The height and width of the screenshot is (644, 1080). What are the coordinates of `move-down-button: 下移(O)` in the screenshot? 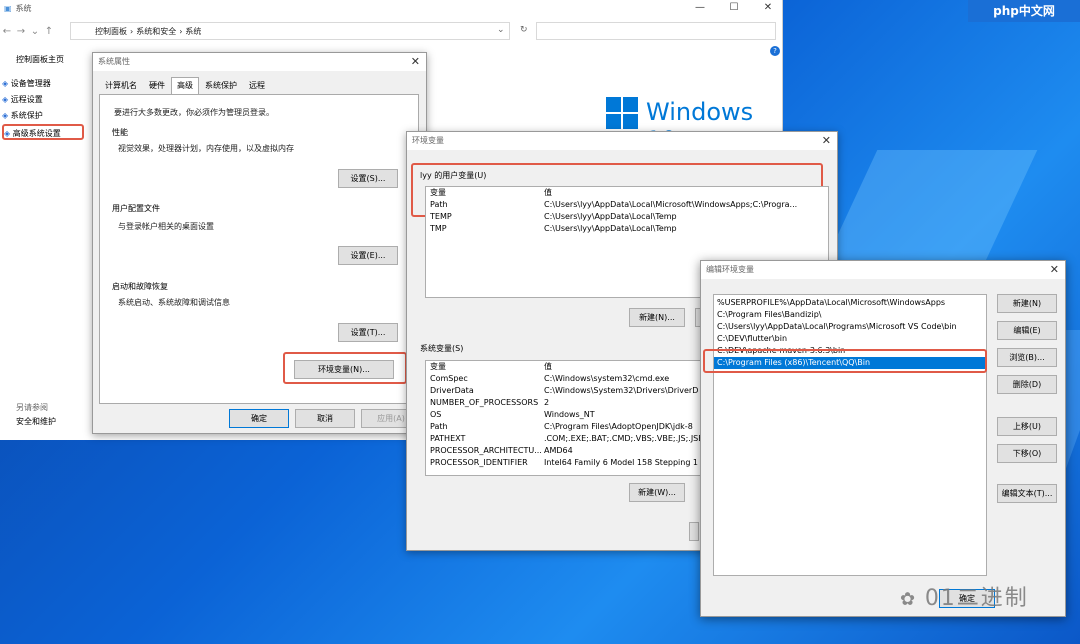 It's located at (1027, 453).